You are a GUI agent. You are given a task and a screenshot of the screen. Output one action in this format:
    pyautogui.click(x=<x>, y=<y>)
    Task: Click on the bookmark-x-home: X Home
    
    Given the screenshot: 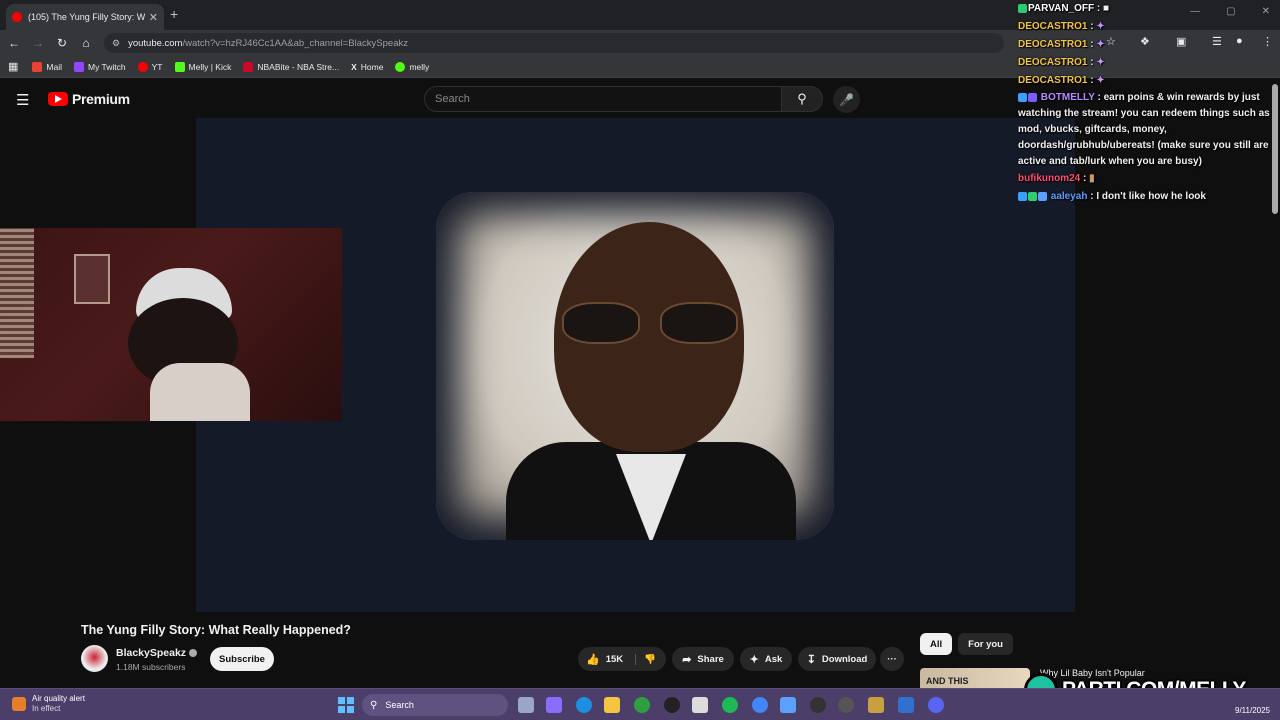 What is the action you would take?
    pyautogui.click(x=367, y=67)
    